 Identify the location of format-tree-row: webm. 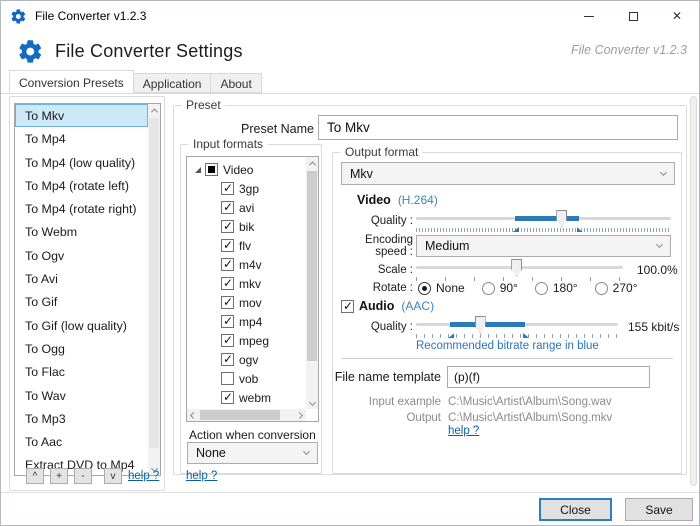
(246, 397).